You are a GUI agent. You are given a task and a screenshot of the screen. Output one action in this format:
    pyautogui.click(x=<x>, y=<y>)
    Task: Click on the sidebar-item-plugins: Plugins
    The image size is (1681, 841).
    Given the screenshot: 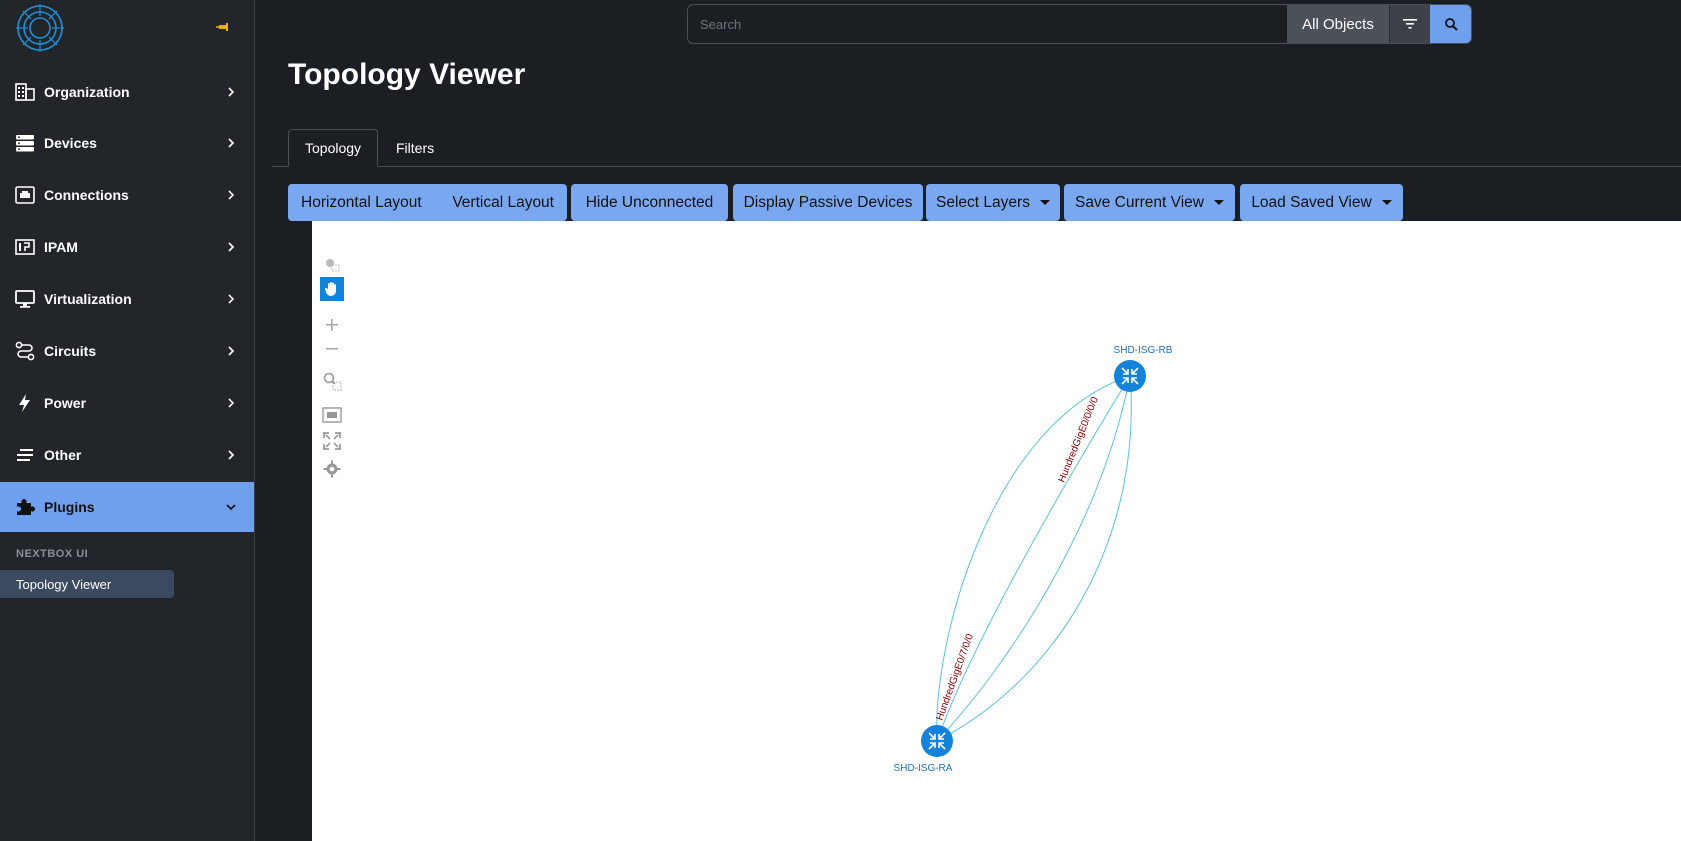 What is the action you would take?
    pyautogui.click(x=127, y=507)
    